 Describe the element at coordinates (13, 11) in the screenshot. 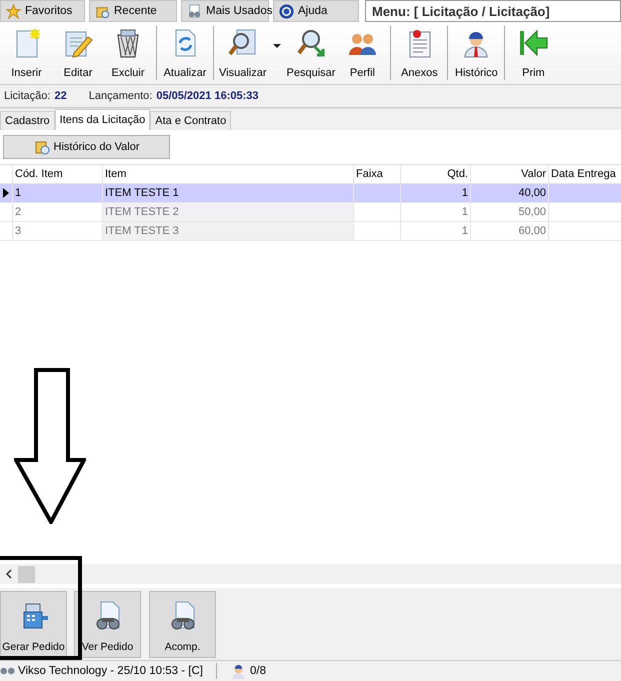

I see `star-icon` at that location.